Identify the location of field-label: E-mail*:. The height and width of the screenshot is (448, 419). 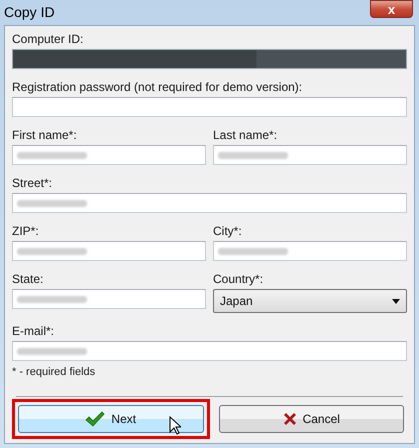
(34, 331).